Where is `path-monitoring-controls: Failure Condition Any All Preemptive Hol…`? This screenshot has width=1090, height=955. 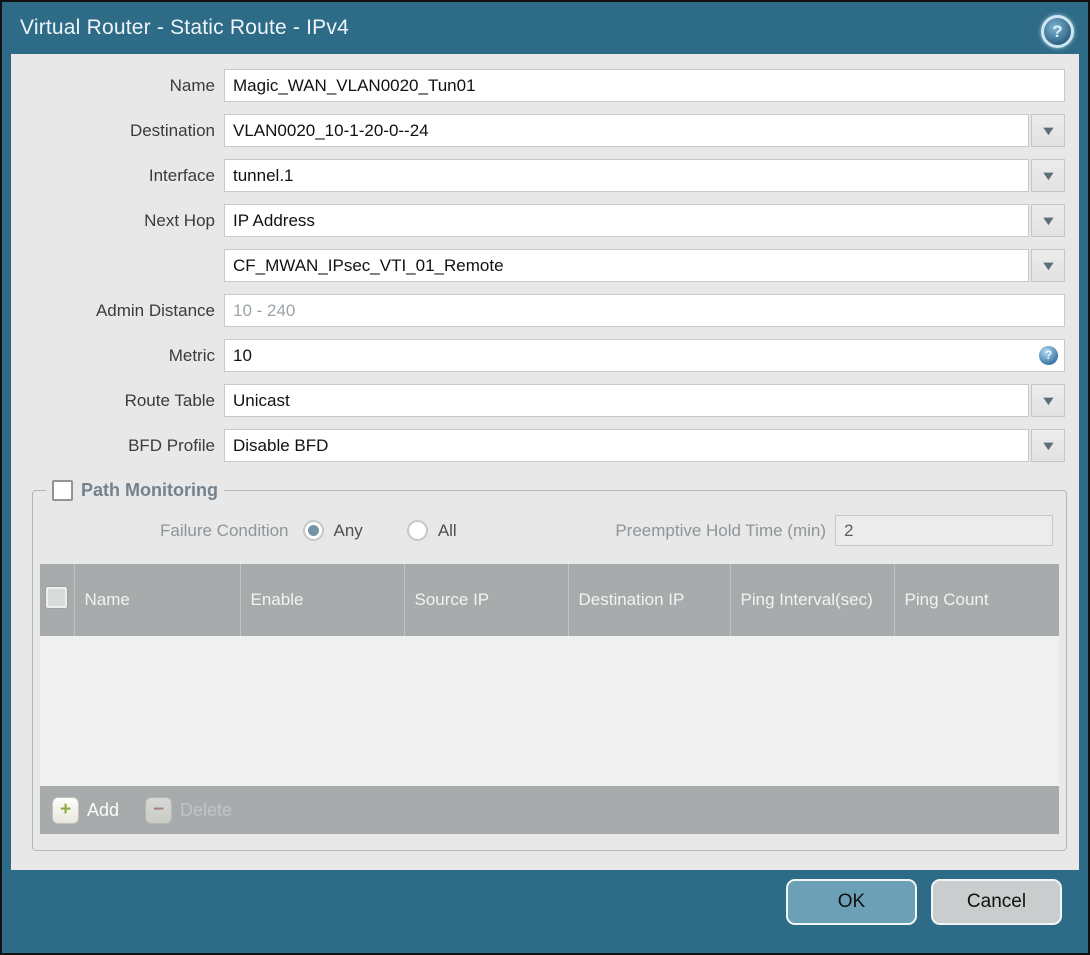 path-monitoring-controls: Failure Condition Any All Preemptive Hol… is located at coordinates (549, 530).